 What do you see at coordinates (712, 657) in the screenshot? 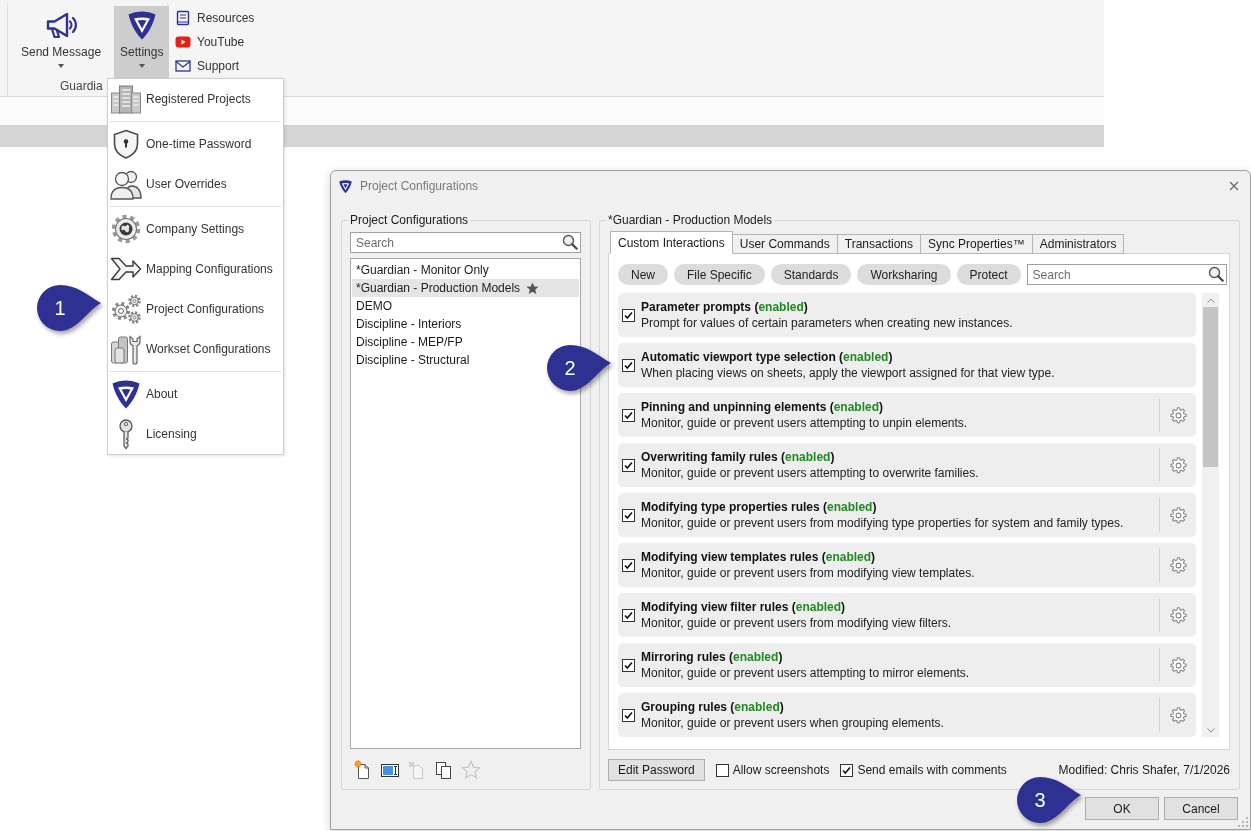
I see `rule-title: Mirroring rules (enabled)` at bounding box center [712, 657].